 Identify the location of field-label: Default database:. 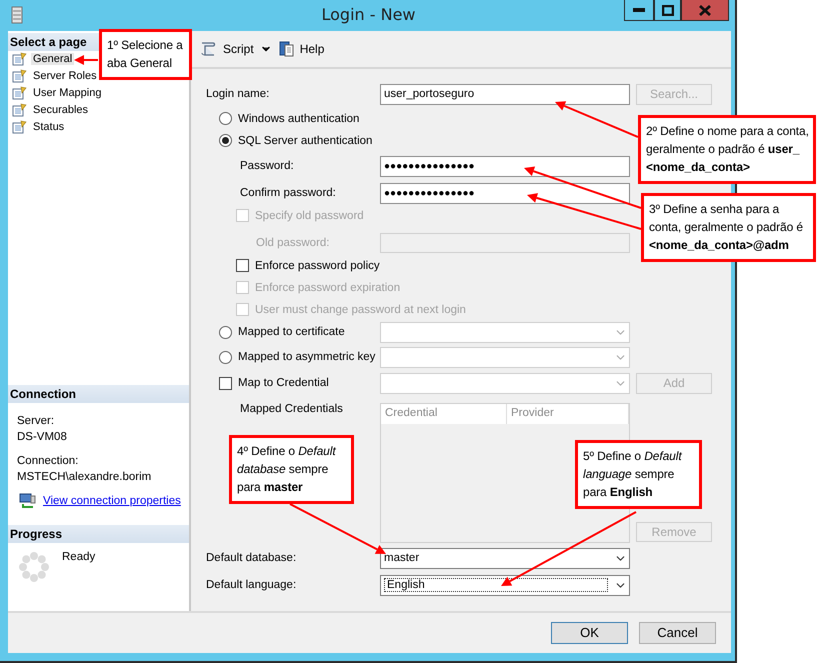
(252, 558).